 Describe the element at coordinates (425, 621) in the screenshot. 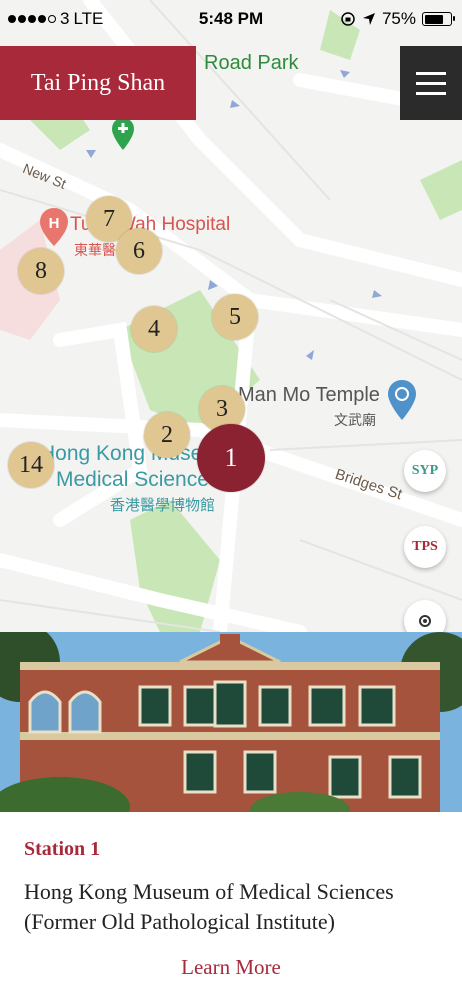

I see `locate-icon` at that location.